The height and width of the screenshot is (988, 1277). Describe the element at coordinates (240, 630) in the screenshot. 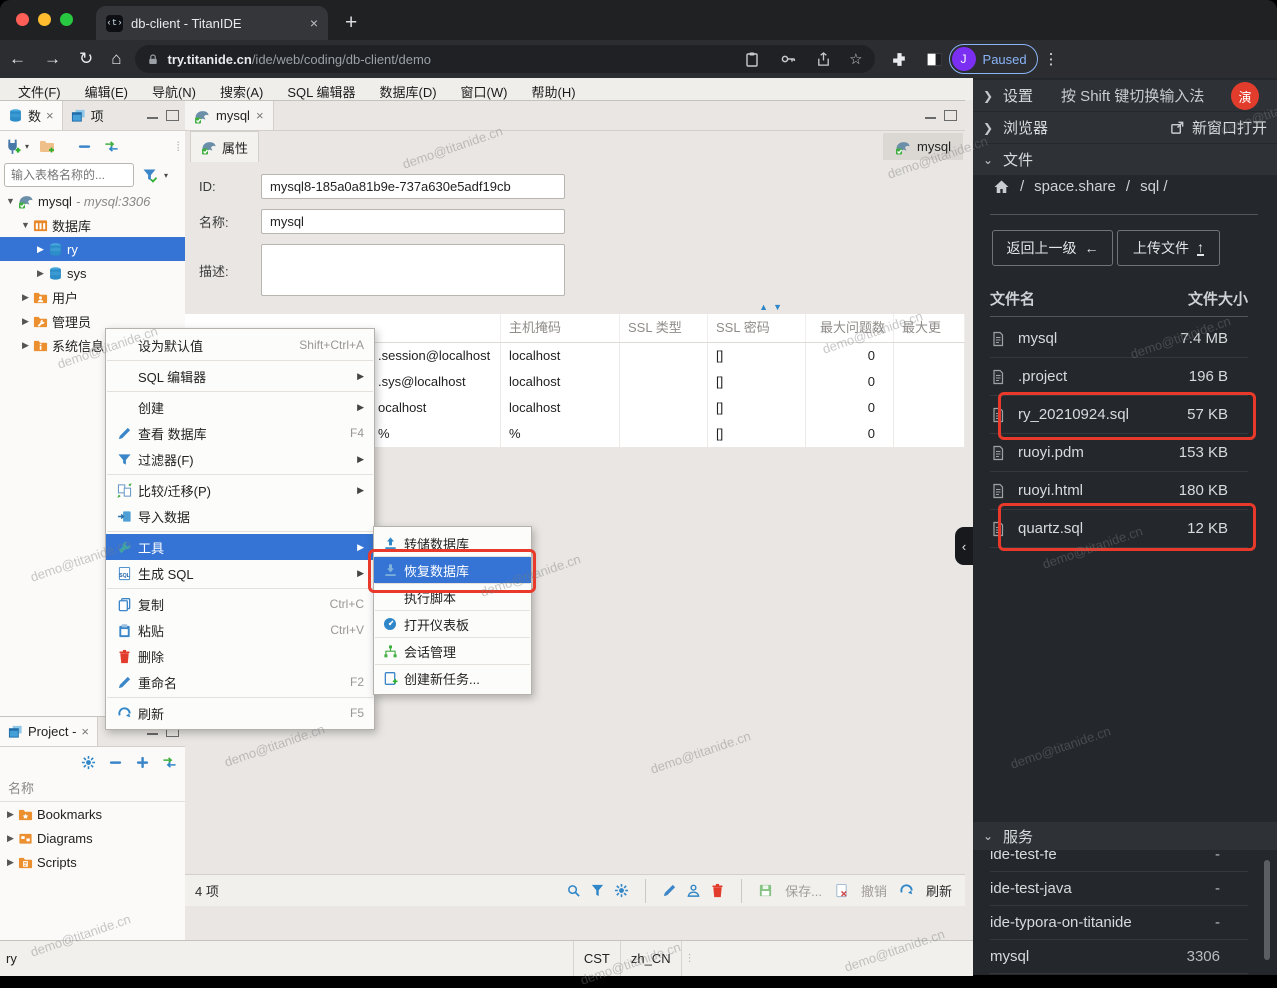

I see `menu-item-粘贴: 粘贴 Ctrl+V` at that location.